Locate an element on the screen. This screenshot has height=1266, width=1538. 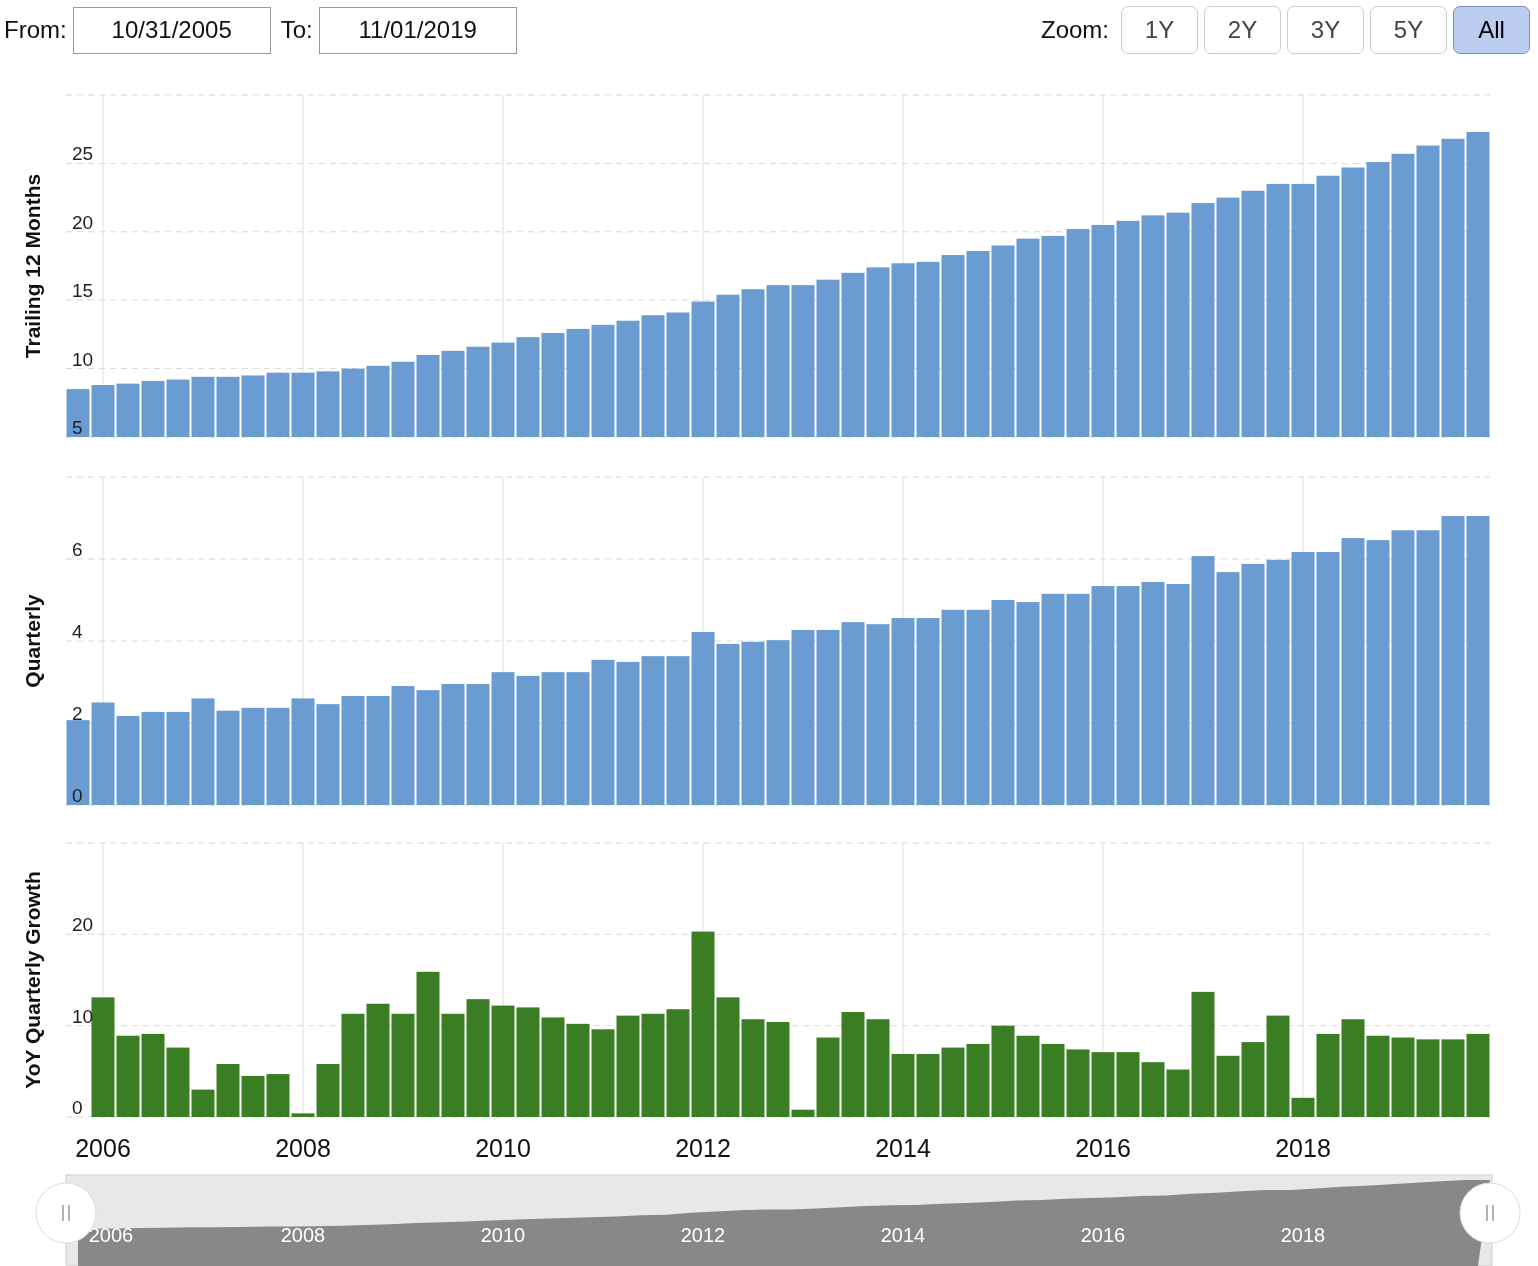
zoom-button: All is located at coordinates (1491, 30).